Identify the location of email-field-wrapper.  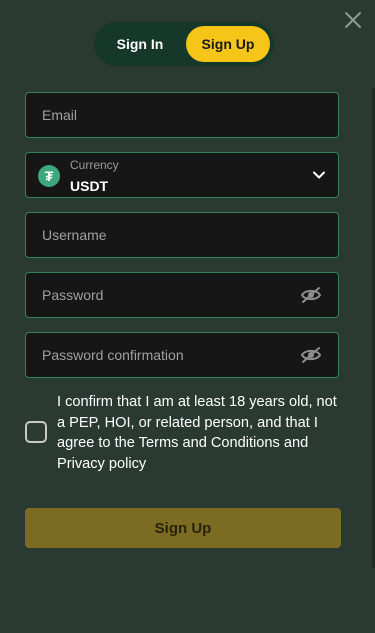
(182, 115).